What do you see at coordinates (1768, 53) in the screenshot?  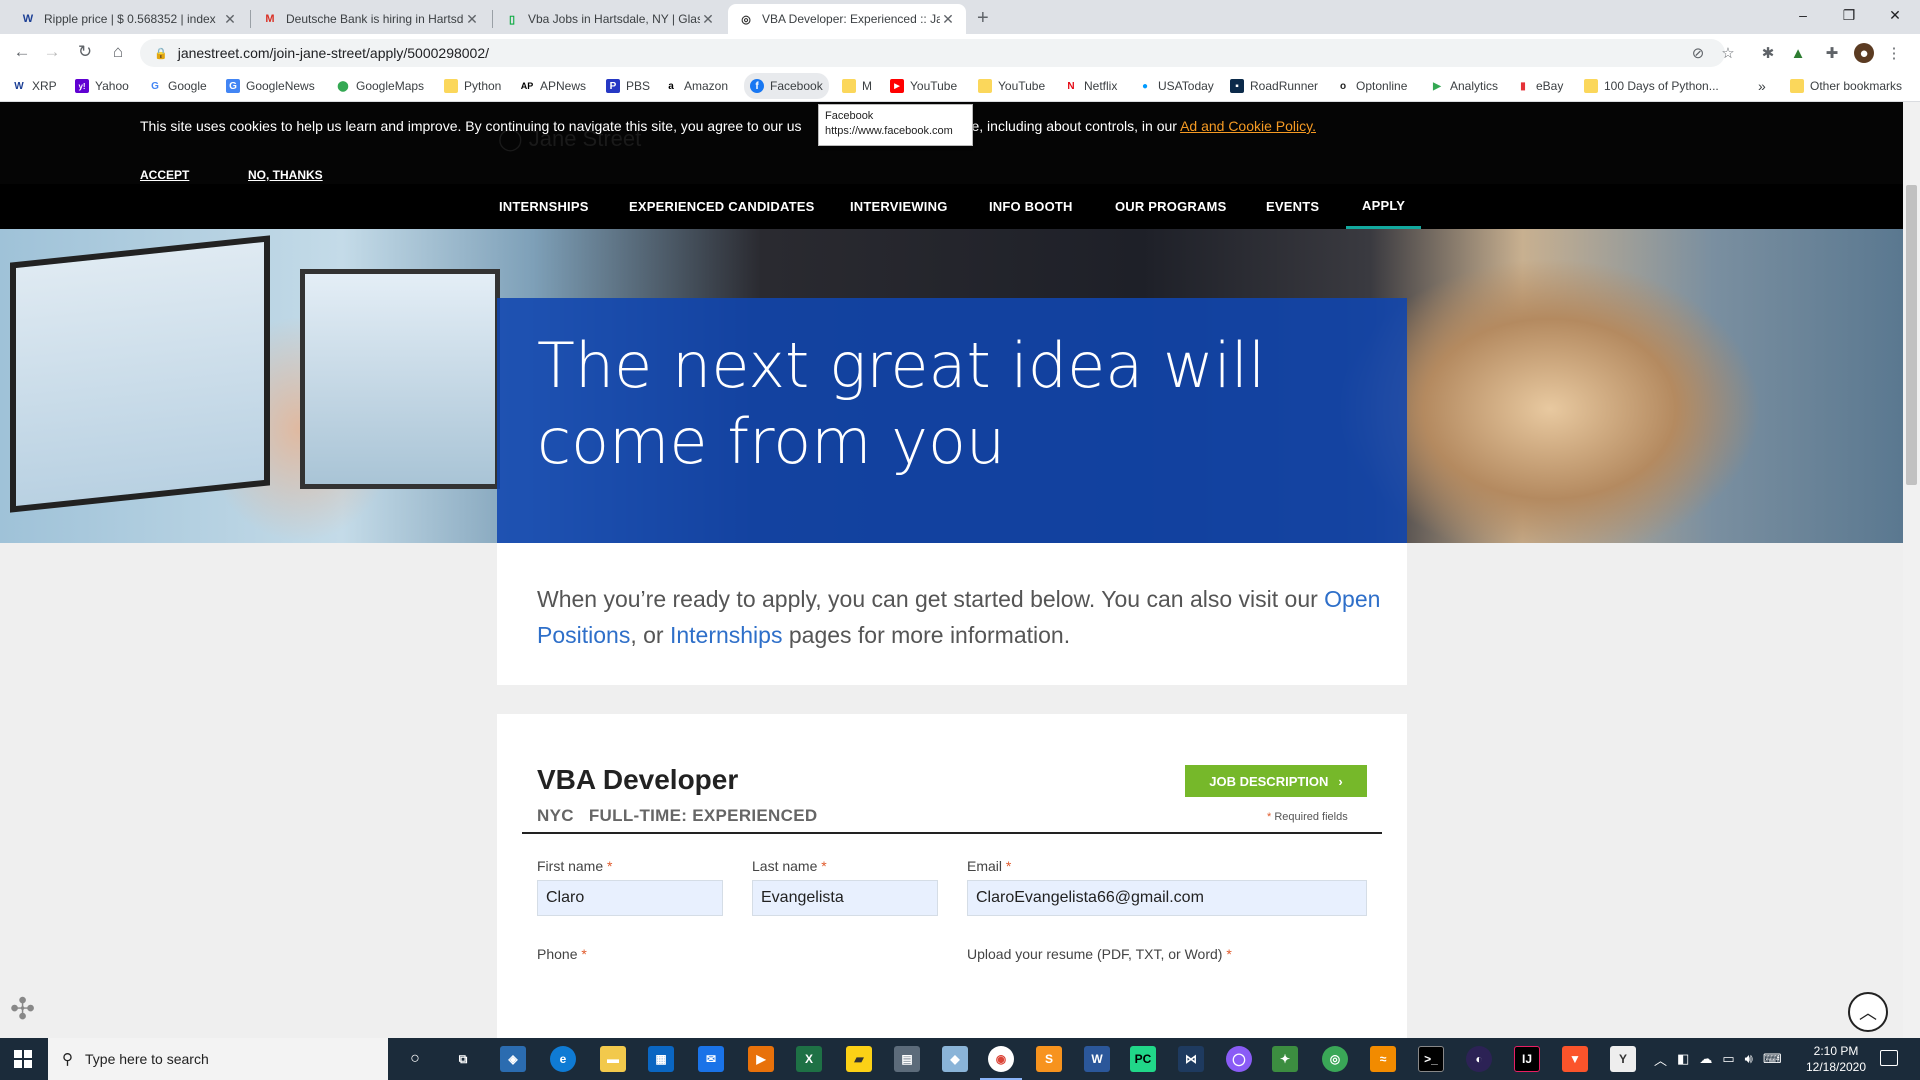 I see `extension-bug-icon: ✱` at bounding box center [1768, 53].